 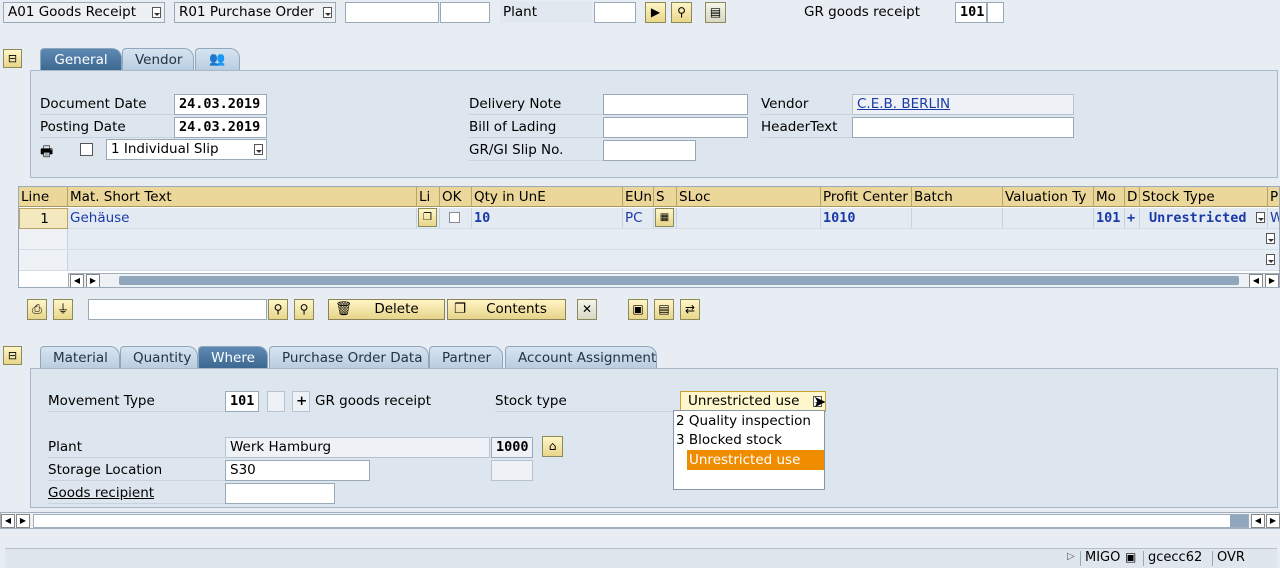 What do you see at coordinates (465, 12) in the screenshot?
I see `reference-item-input` at bounding box center [465, 12].